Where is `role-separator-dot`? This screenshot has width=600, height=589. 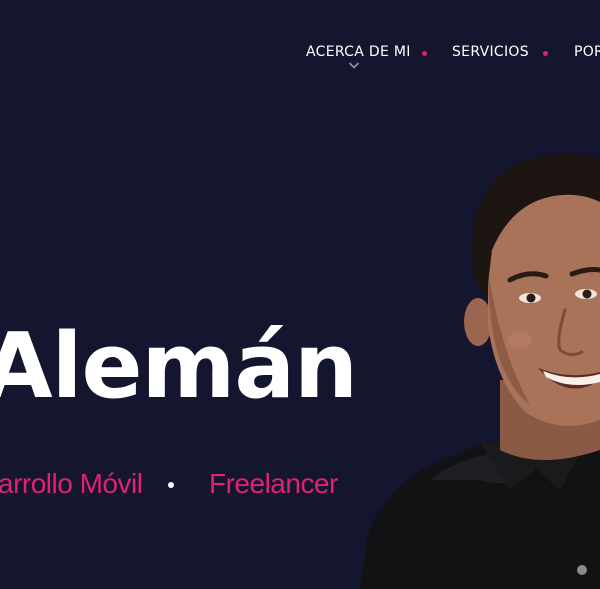
role-separator-dot is located at coordinates (171, 485).